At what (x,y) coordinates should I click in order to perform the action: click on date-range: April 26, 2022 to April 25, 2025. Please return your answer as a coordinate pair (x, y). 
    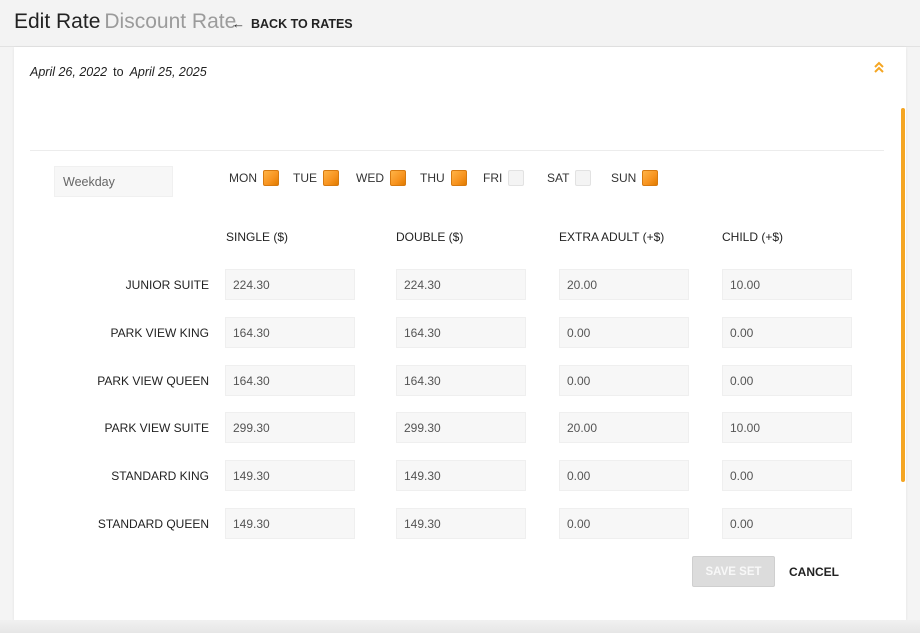
    Looking at the image, I should click on (118, 72).